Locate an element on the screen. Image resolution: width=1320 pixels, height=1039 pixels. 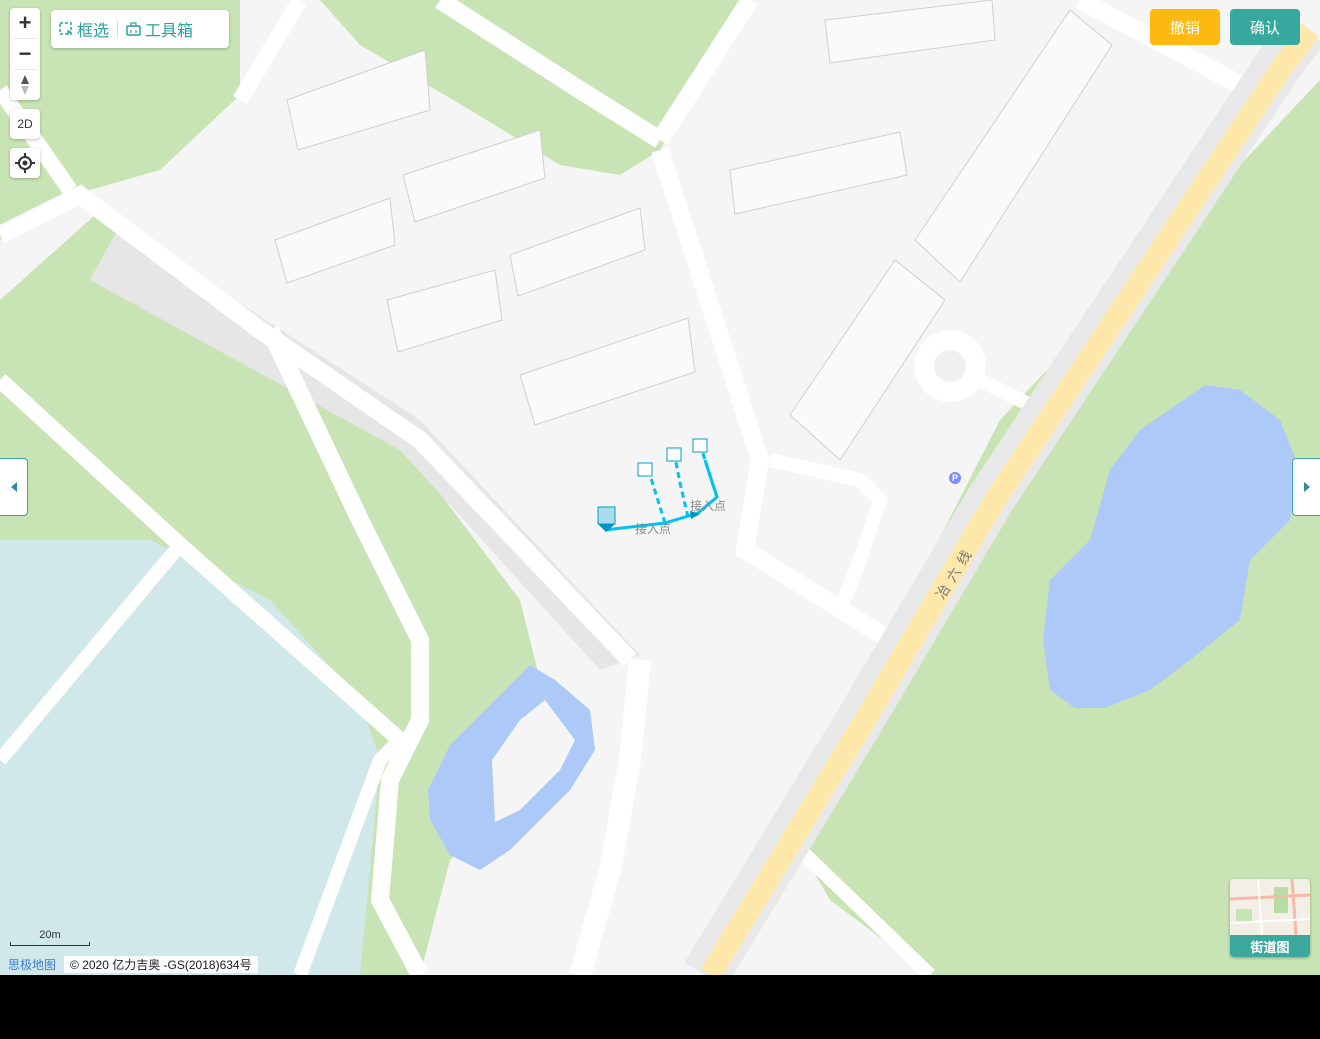
street-map-label: 街道图 is located at coordinates (1270, 946).